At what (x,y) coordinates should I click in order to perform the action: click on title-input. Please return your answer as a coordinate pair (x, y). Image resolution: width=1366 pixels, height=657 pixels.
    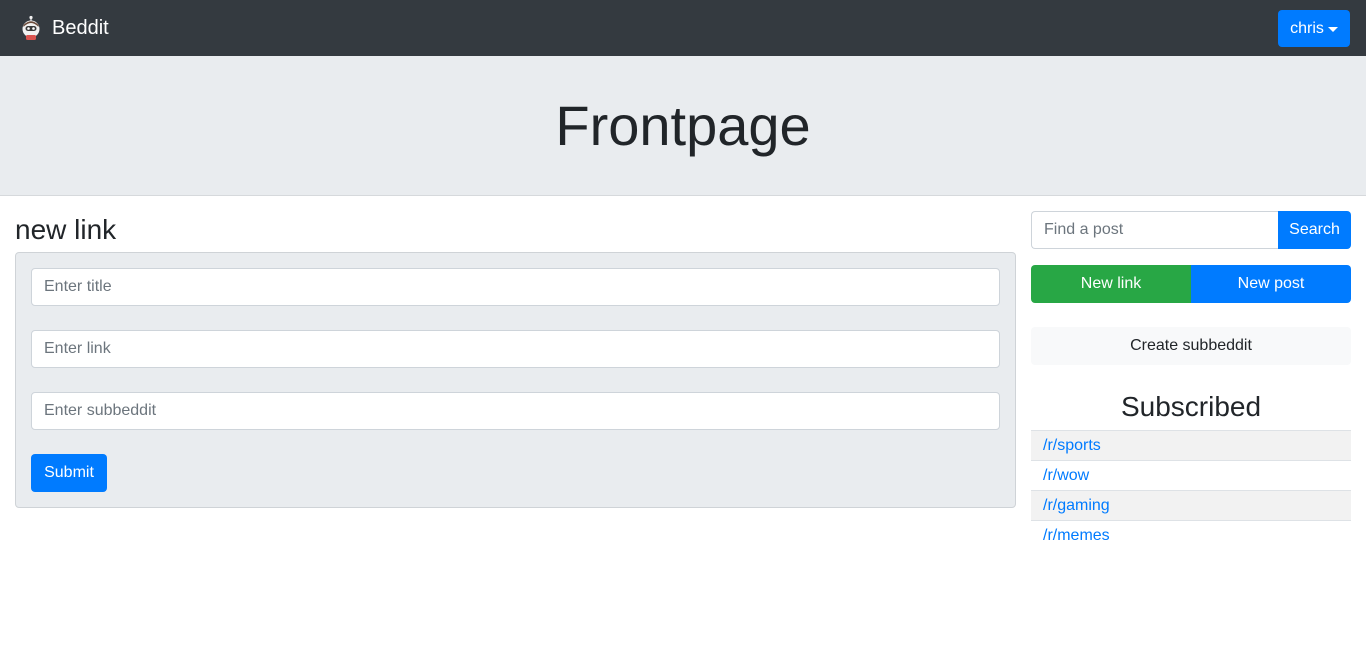
    Looking at the image, I should click on (515, 287).